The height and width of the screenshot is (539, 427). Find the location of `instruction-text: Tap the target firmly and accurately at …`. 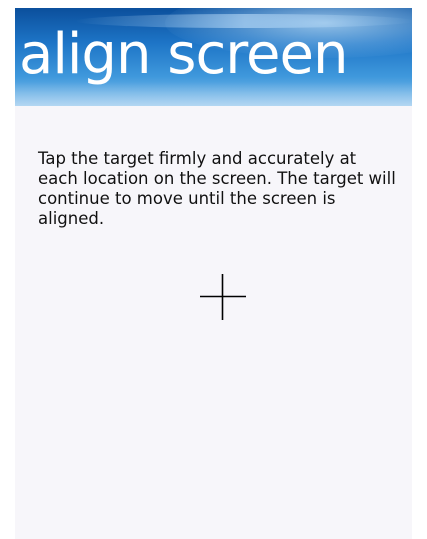

instruction-text: Tap the target firmly and accurately at … is located at coordinates (217, 188).